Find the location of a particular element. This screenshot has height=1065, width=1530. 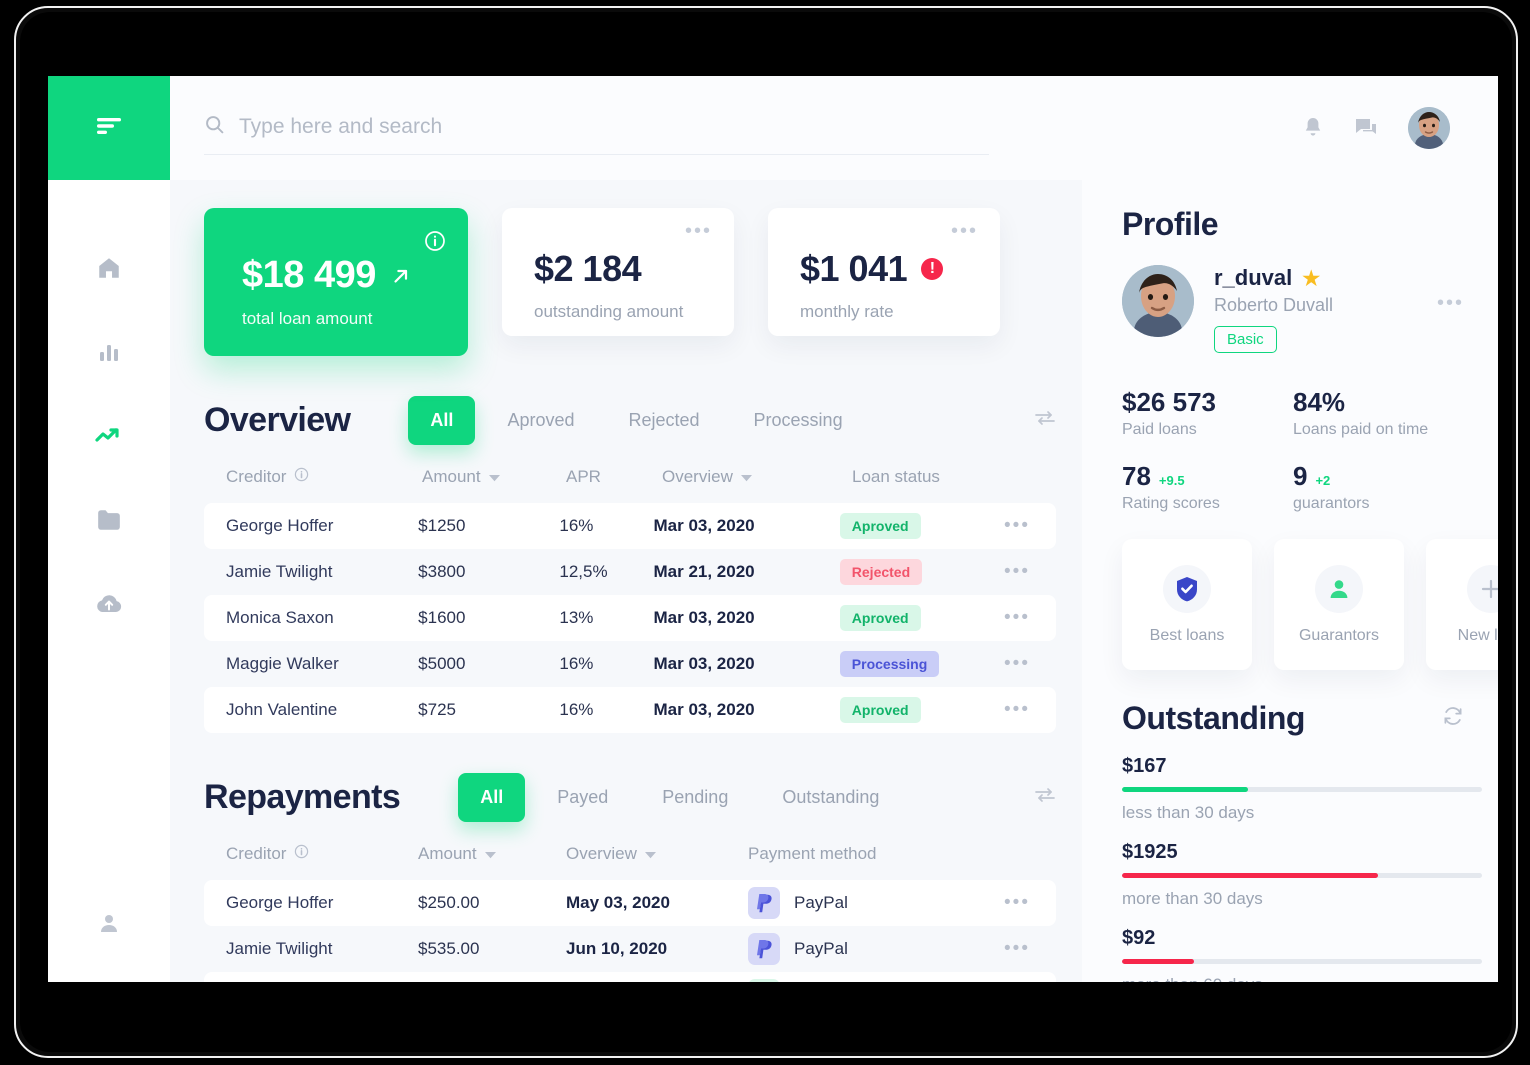

tab-overview-approved: Aproved is located at coordinates (540, 420).